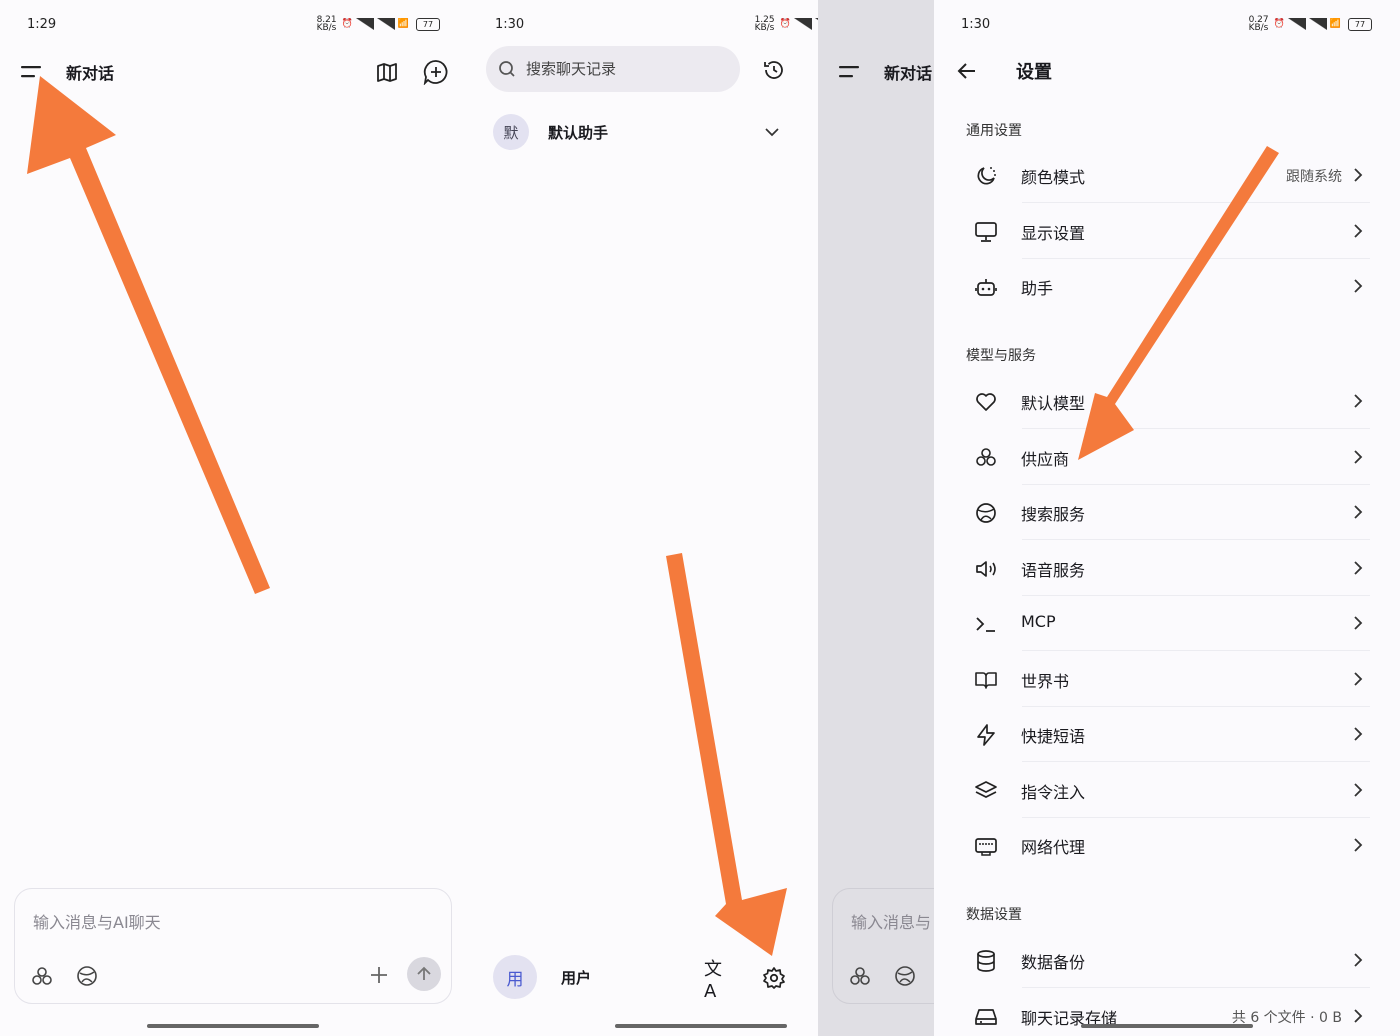 The height and width of the screenshot is (1036, 1400). I want to click on history-button, so click(774, 70).